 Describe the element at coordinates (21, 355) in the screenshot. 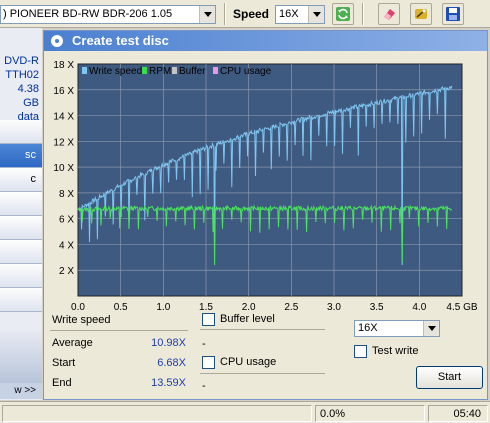

I see `sidebar-spacer` at that location.